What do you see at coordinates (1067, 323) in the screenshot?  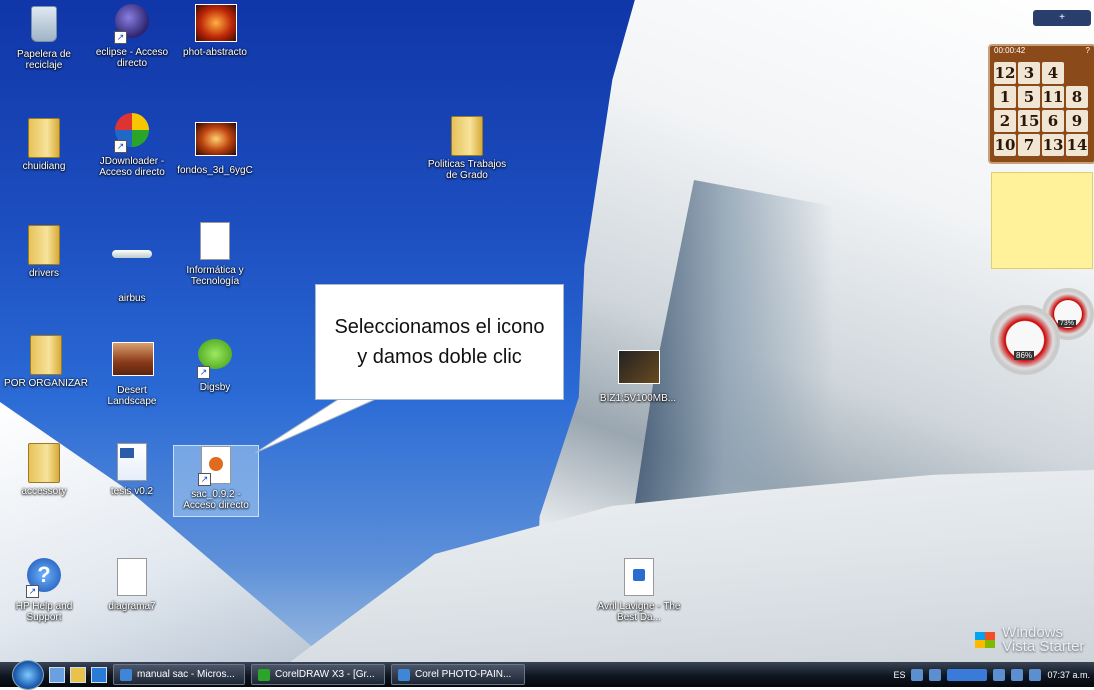 I see `ram-value: 73%` at bounding box center [1067, 323].